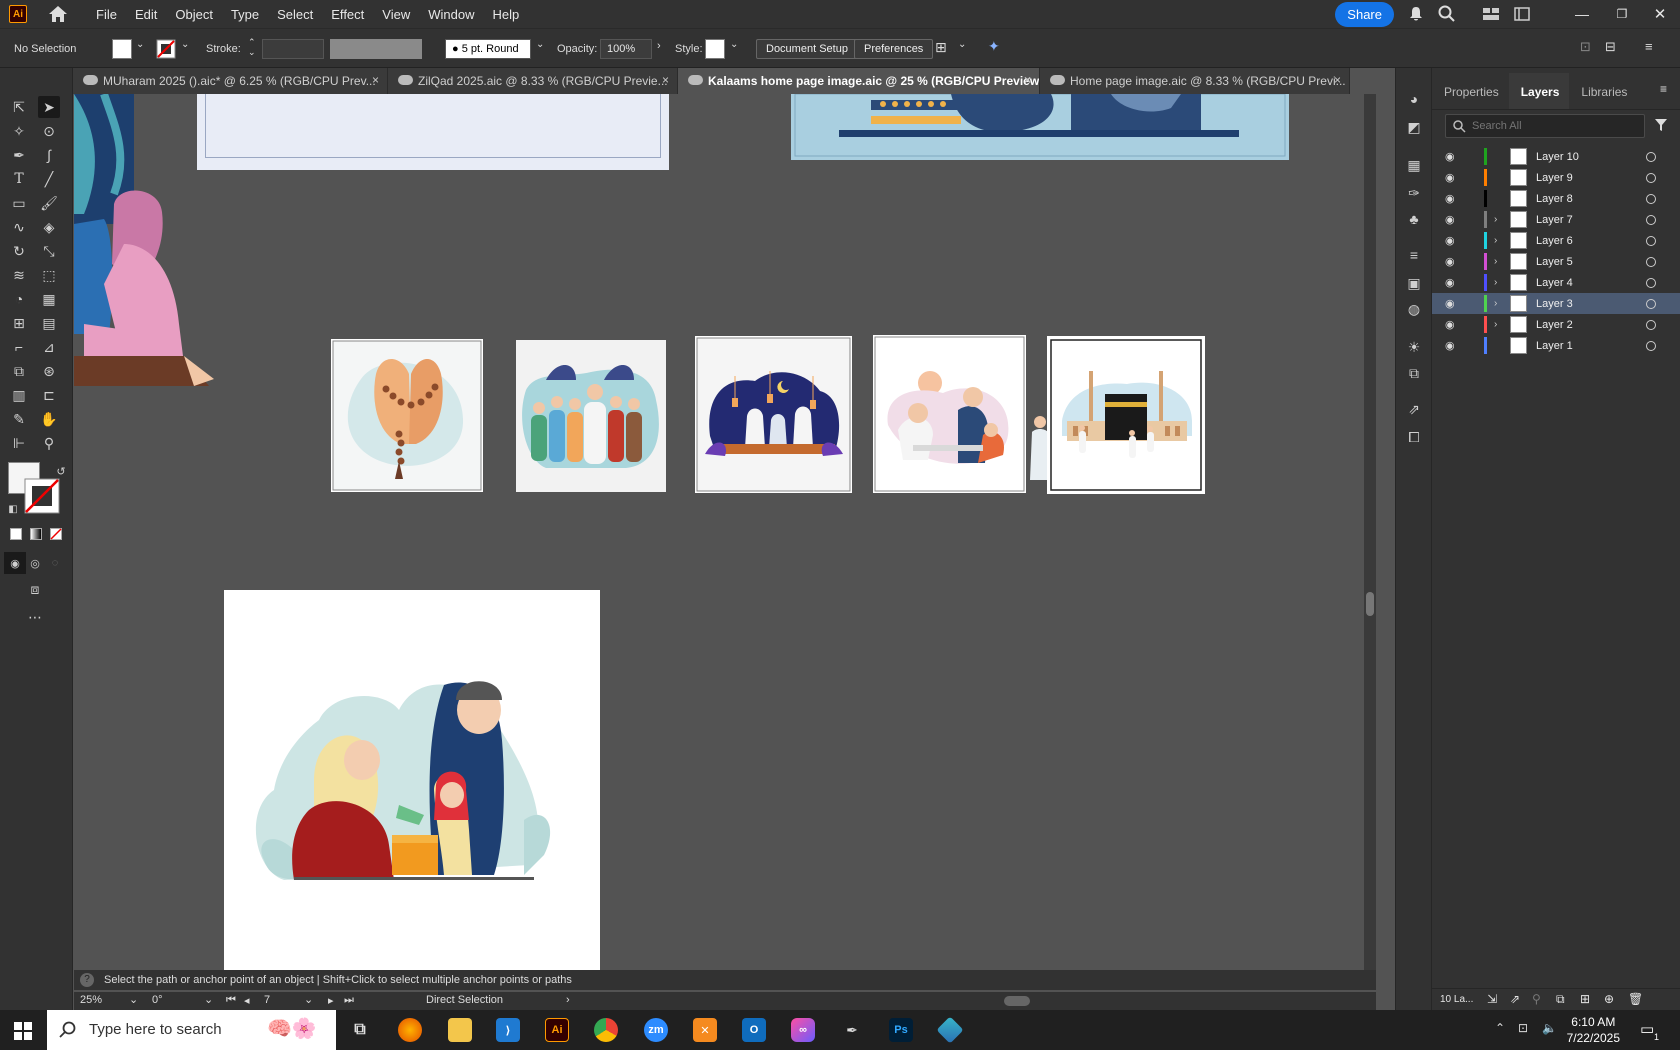 The width and height of the screenshot is (1680, 1050). Describe the element at coordinates (1545, 126) in the screenshot. I see `layers-search` at that location.